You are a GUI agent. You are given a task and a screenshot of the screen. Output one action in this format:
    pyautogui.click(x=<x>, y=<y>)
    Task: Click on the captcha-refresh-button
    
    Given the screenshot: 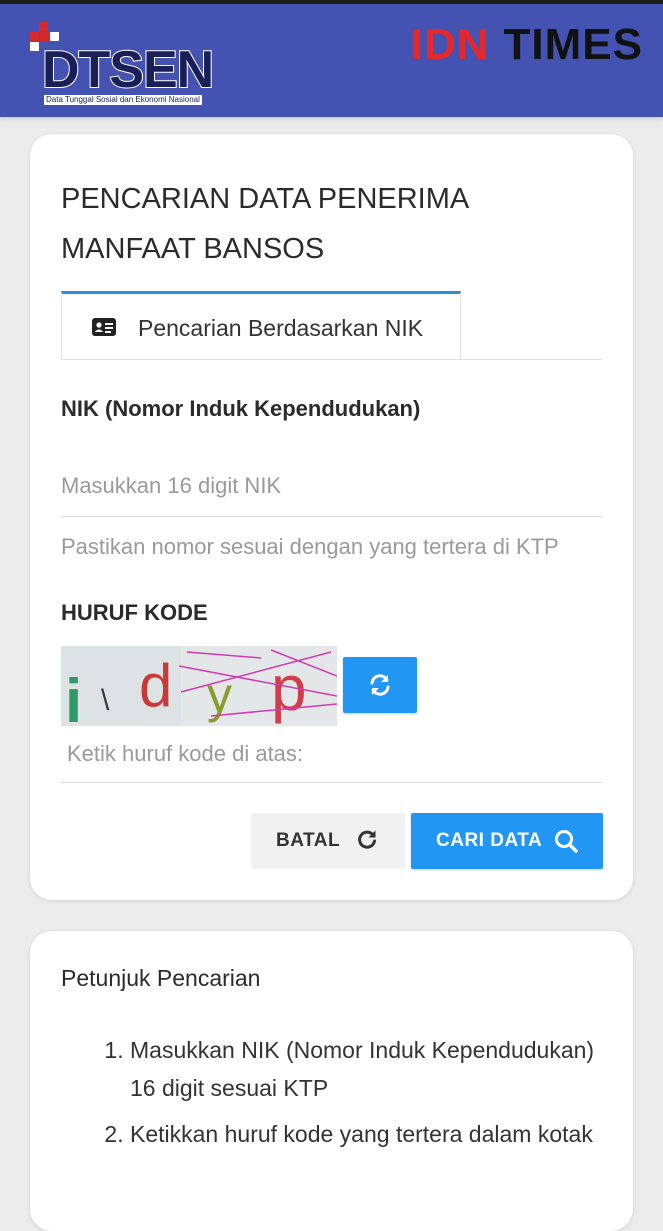 What is the action you would take?
    pyautogui.click(x=380, y=685)
    